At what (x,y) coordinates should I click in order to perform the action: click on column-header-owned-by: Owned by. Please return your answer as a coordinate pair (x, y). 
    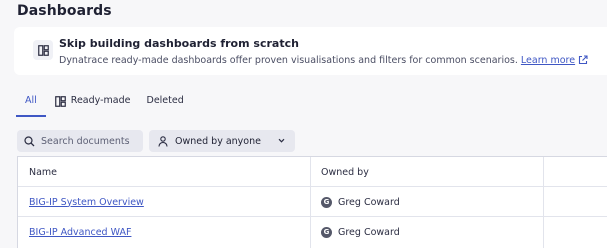
    Looking at the image, I should click on (345, 172).